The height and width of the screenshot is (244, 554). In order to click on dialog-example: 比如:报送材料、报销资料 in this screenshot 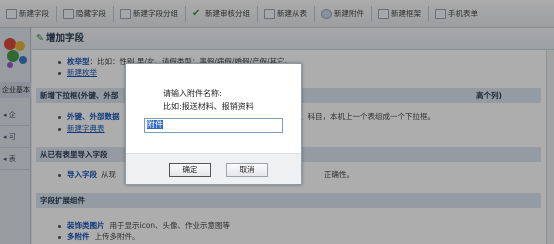, I will do `click(208, 106)`.